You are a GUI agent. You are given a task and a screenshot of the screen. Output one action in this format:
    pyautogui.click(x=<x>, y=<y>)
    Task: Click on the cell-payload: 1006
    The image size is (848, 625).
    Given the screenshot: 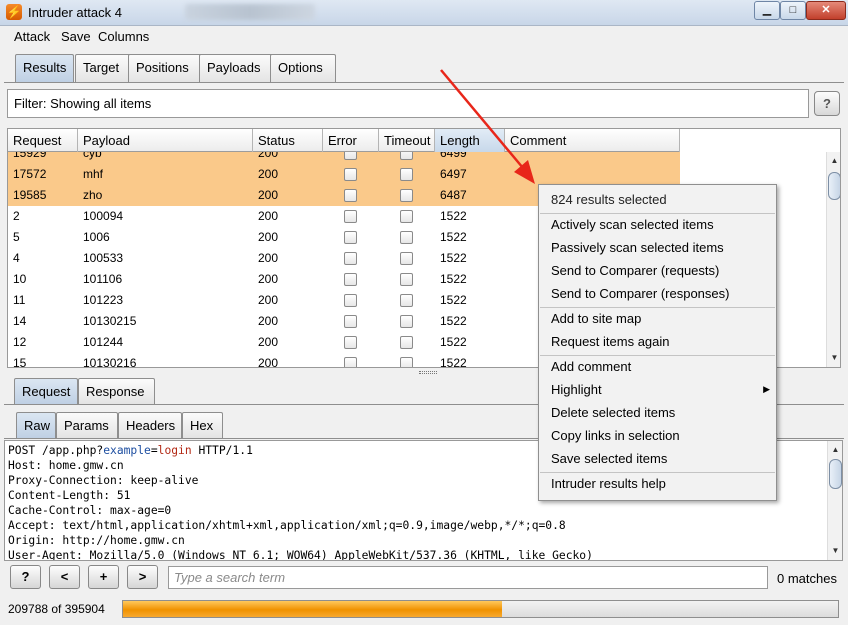 What is the action you would take?
    pyautogui.click(x=96, y=237)
    